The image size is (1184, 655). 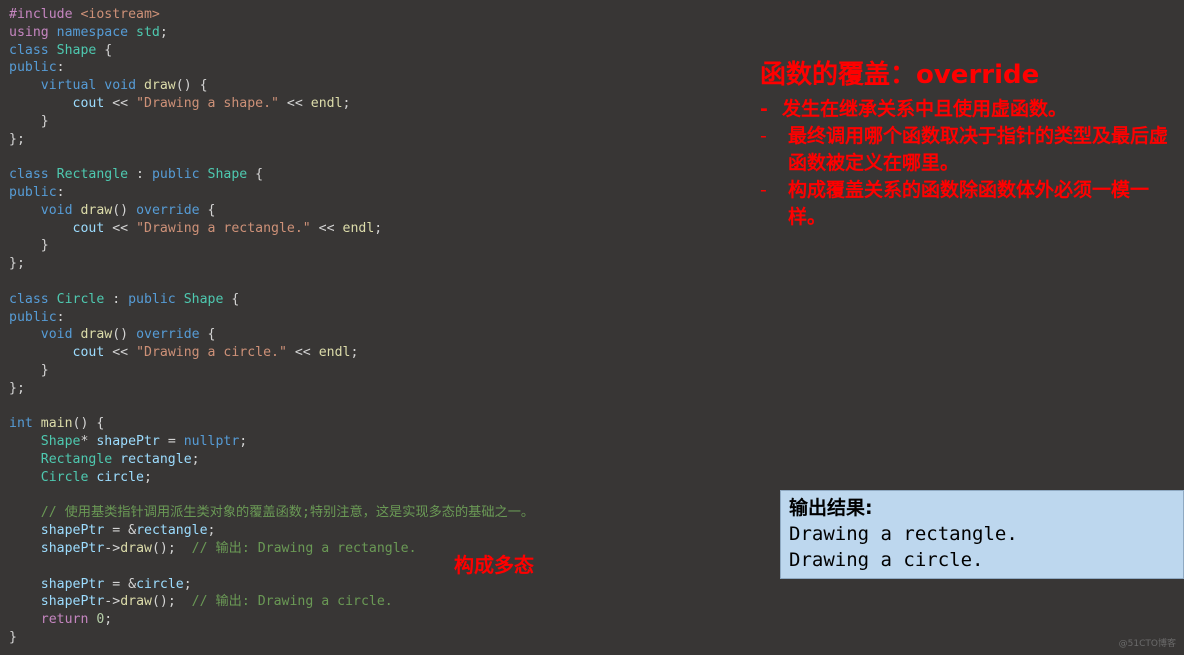 I want to click on code-line: cout << "Drawing a circle." << endl;, so click(x=271, y=353).